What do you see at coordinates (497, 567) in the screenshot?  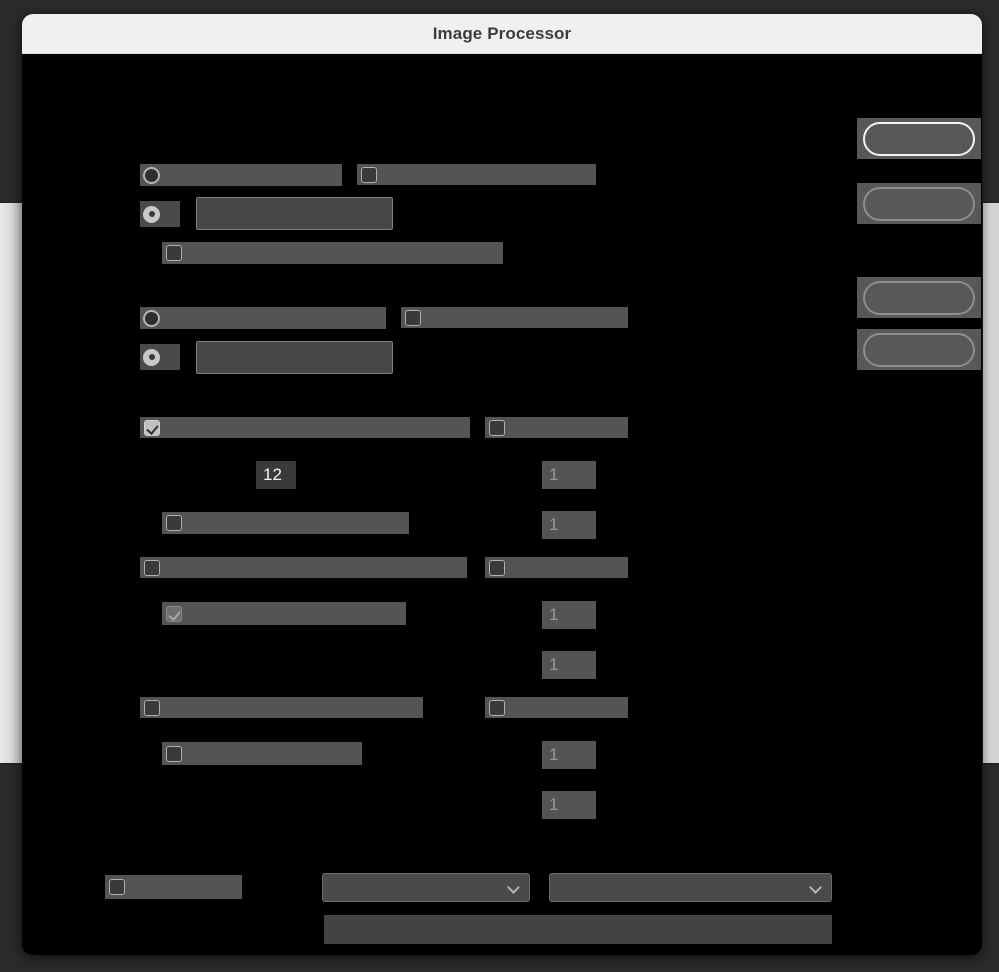 I see `checkbox-crop-center-icon` at bounding box center [497, 567].